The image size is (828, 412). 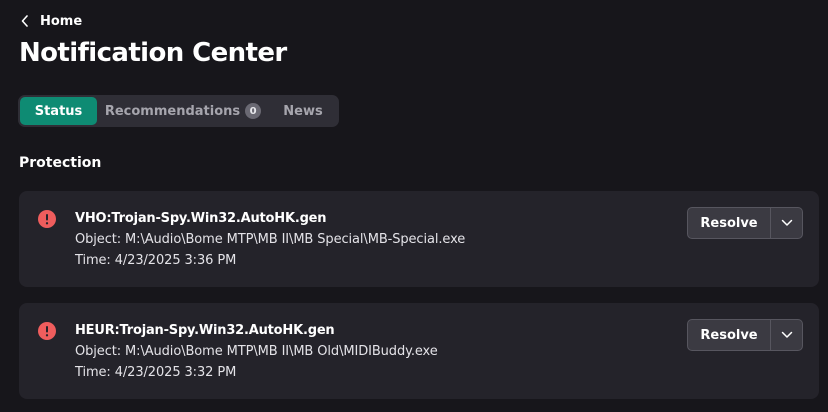 What do you see at coordinates (201, 218) in the screenshot?
I see `threat-name: VHO:Trojan-Spy.Win32.AutoHK.gen` at bounding box center [201, 218].